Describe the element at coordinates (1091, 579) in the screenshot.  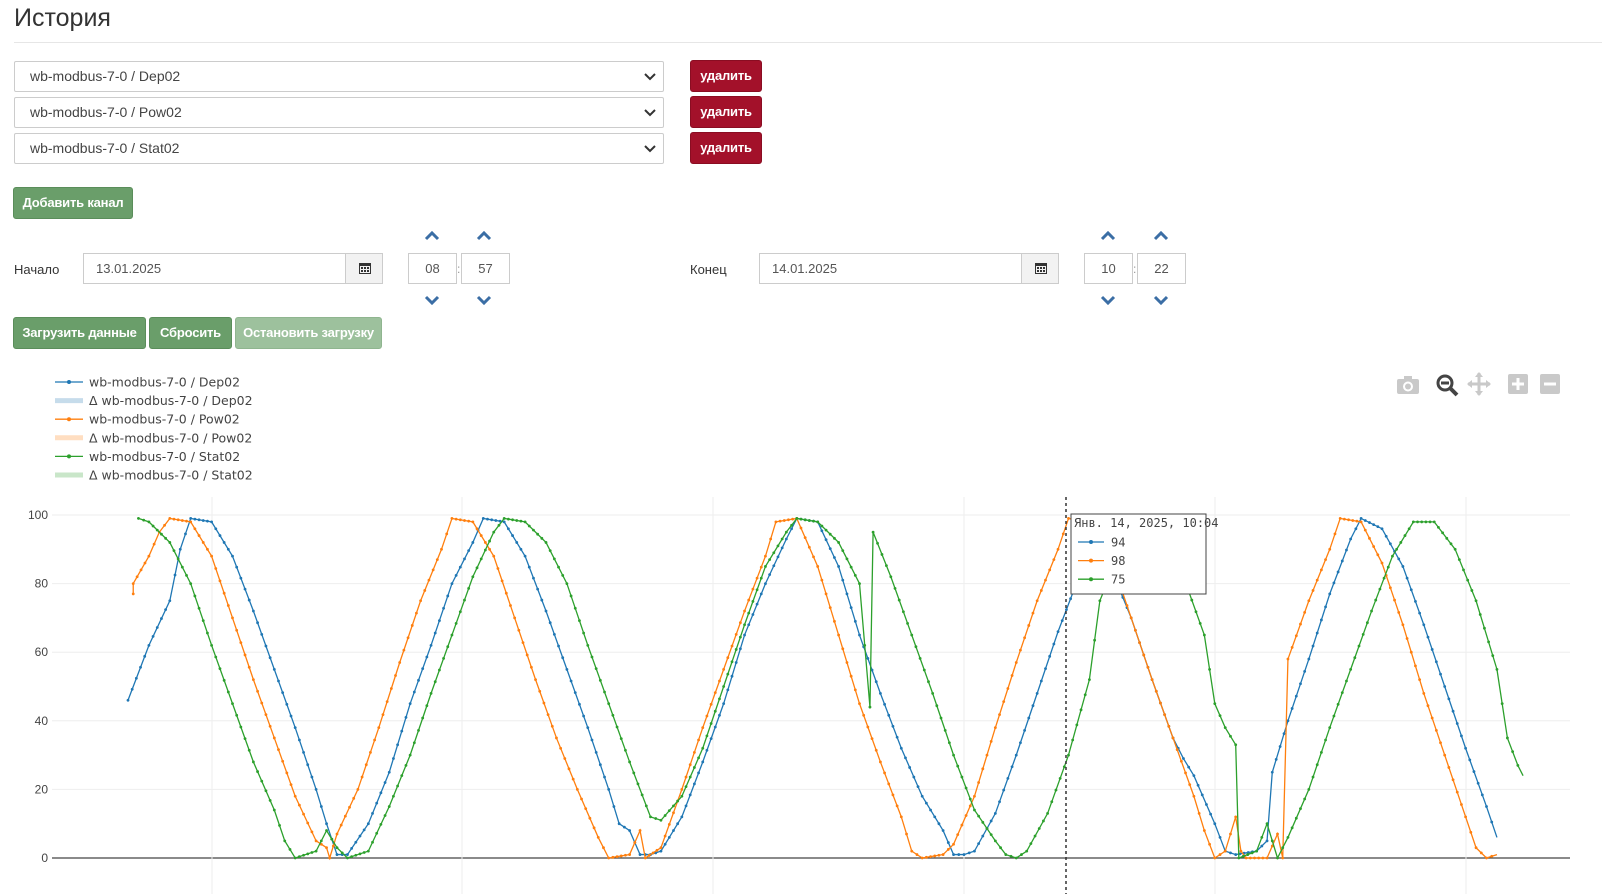
I see `tooltip-marker` at that location.